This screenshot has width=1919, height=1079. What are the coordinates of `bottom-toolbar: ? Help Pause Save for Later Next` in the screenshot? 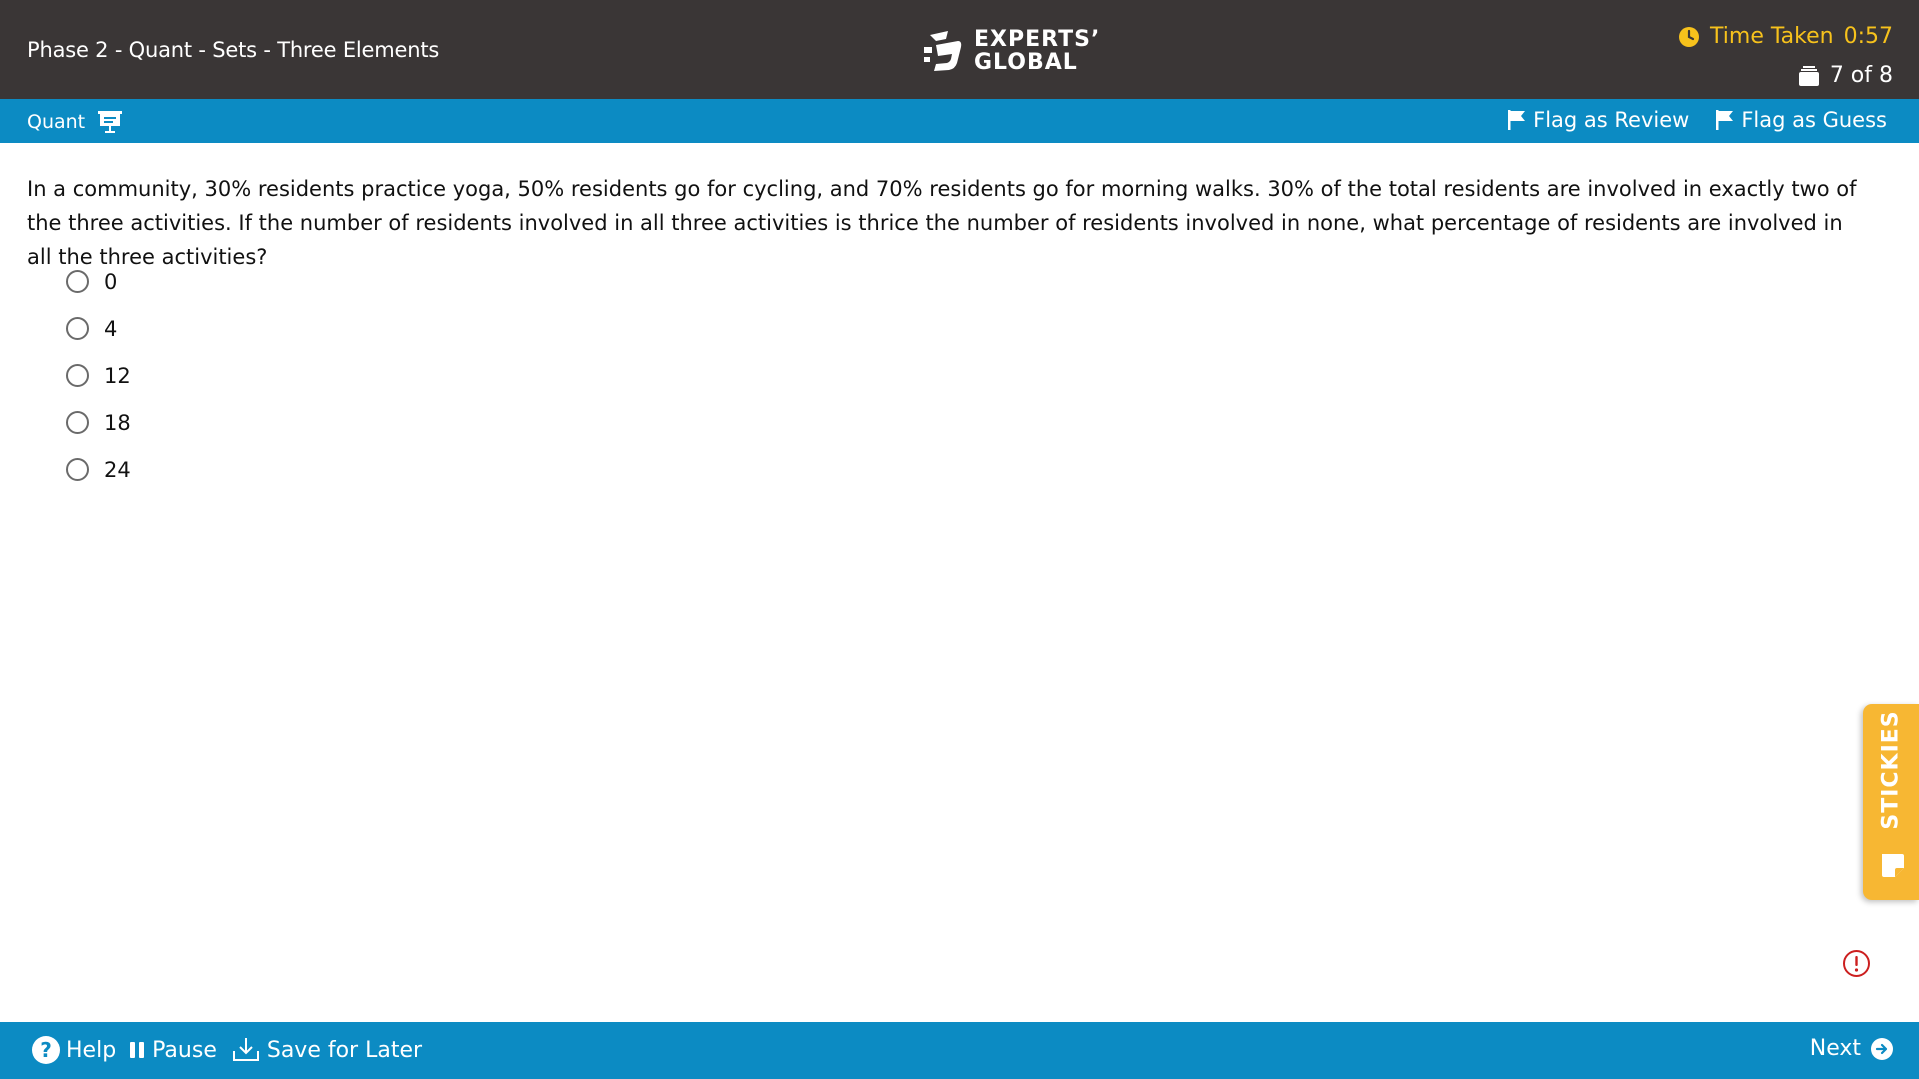 It's located at (959, 1050).